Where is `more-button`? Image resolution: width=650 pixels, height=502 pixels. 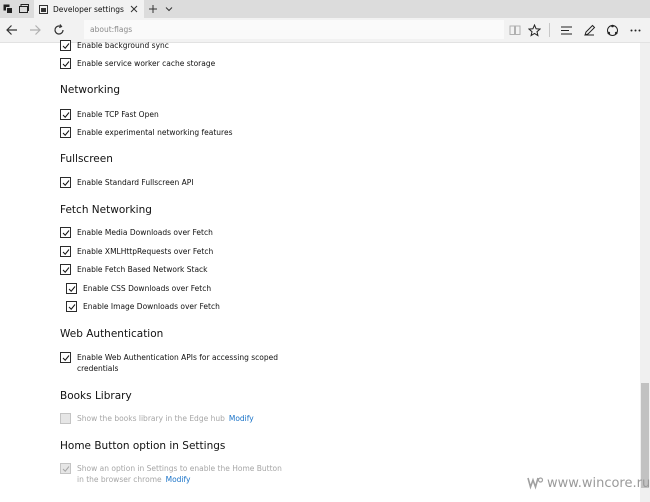
more-button is located at coordinates (635, 30).